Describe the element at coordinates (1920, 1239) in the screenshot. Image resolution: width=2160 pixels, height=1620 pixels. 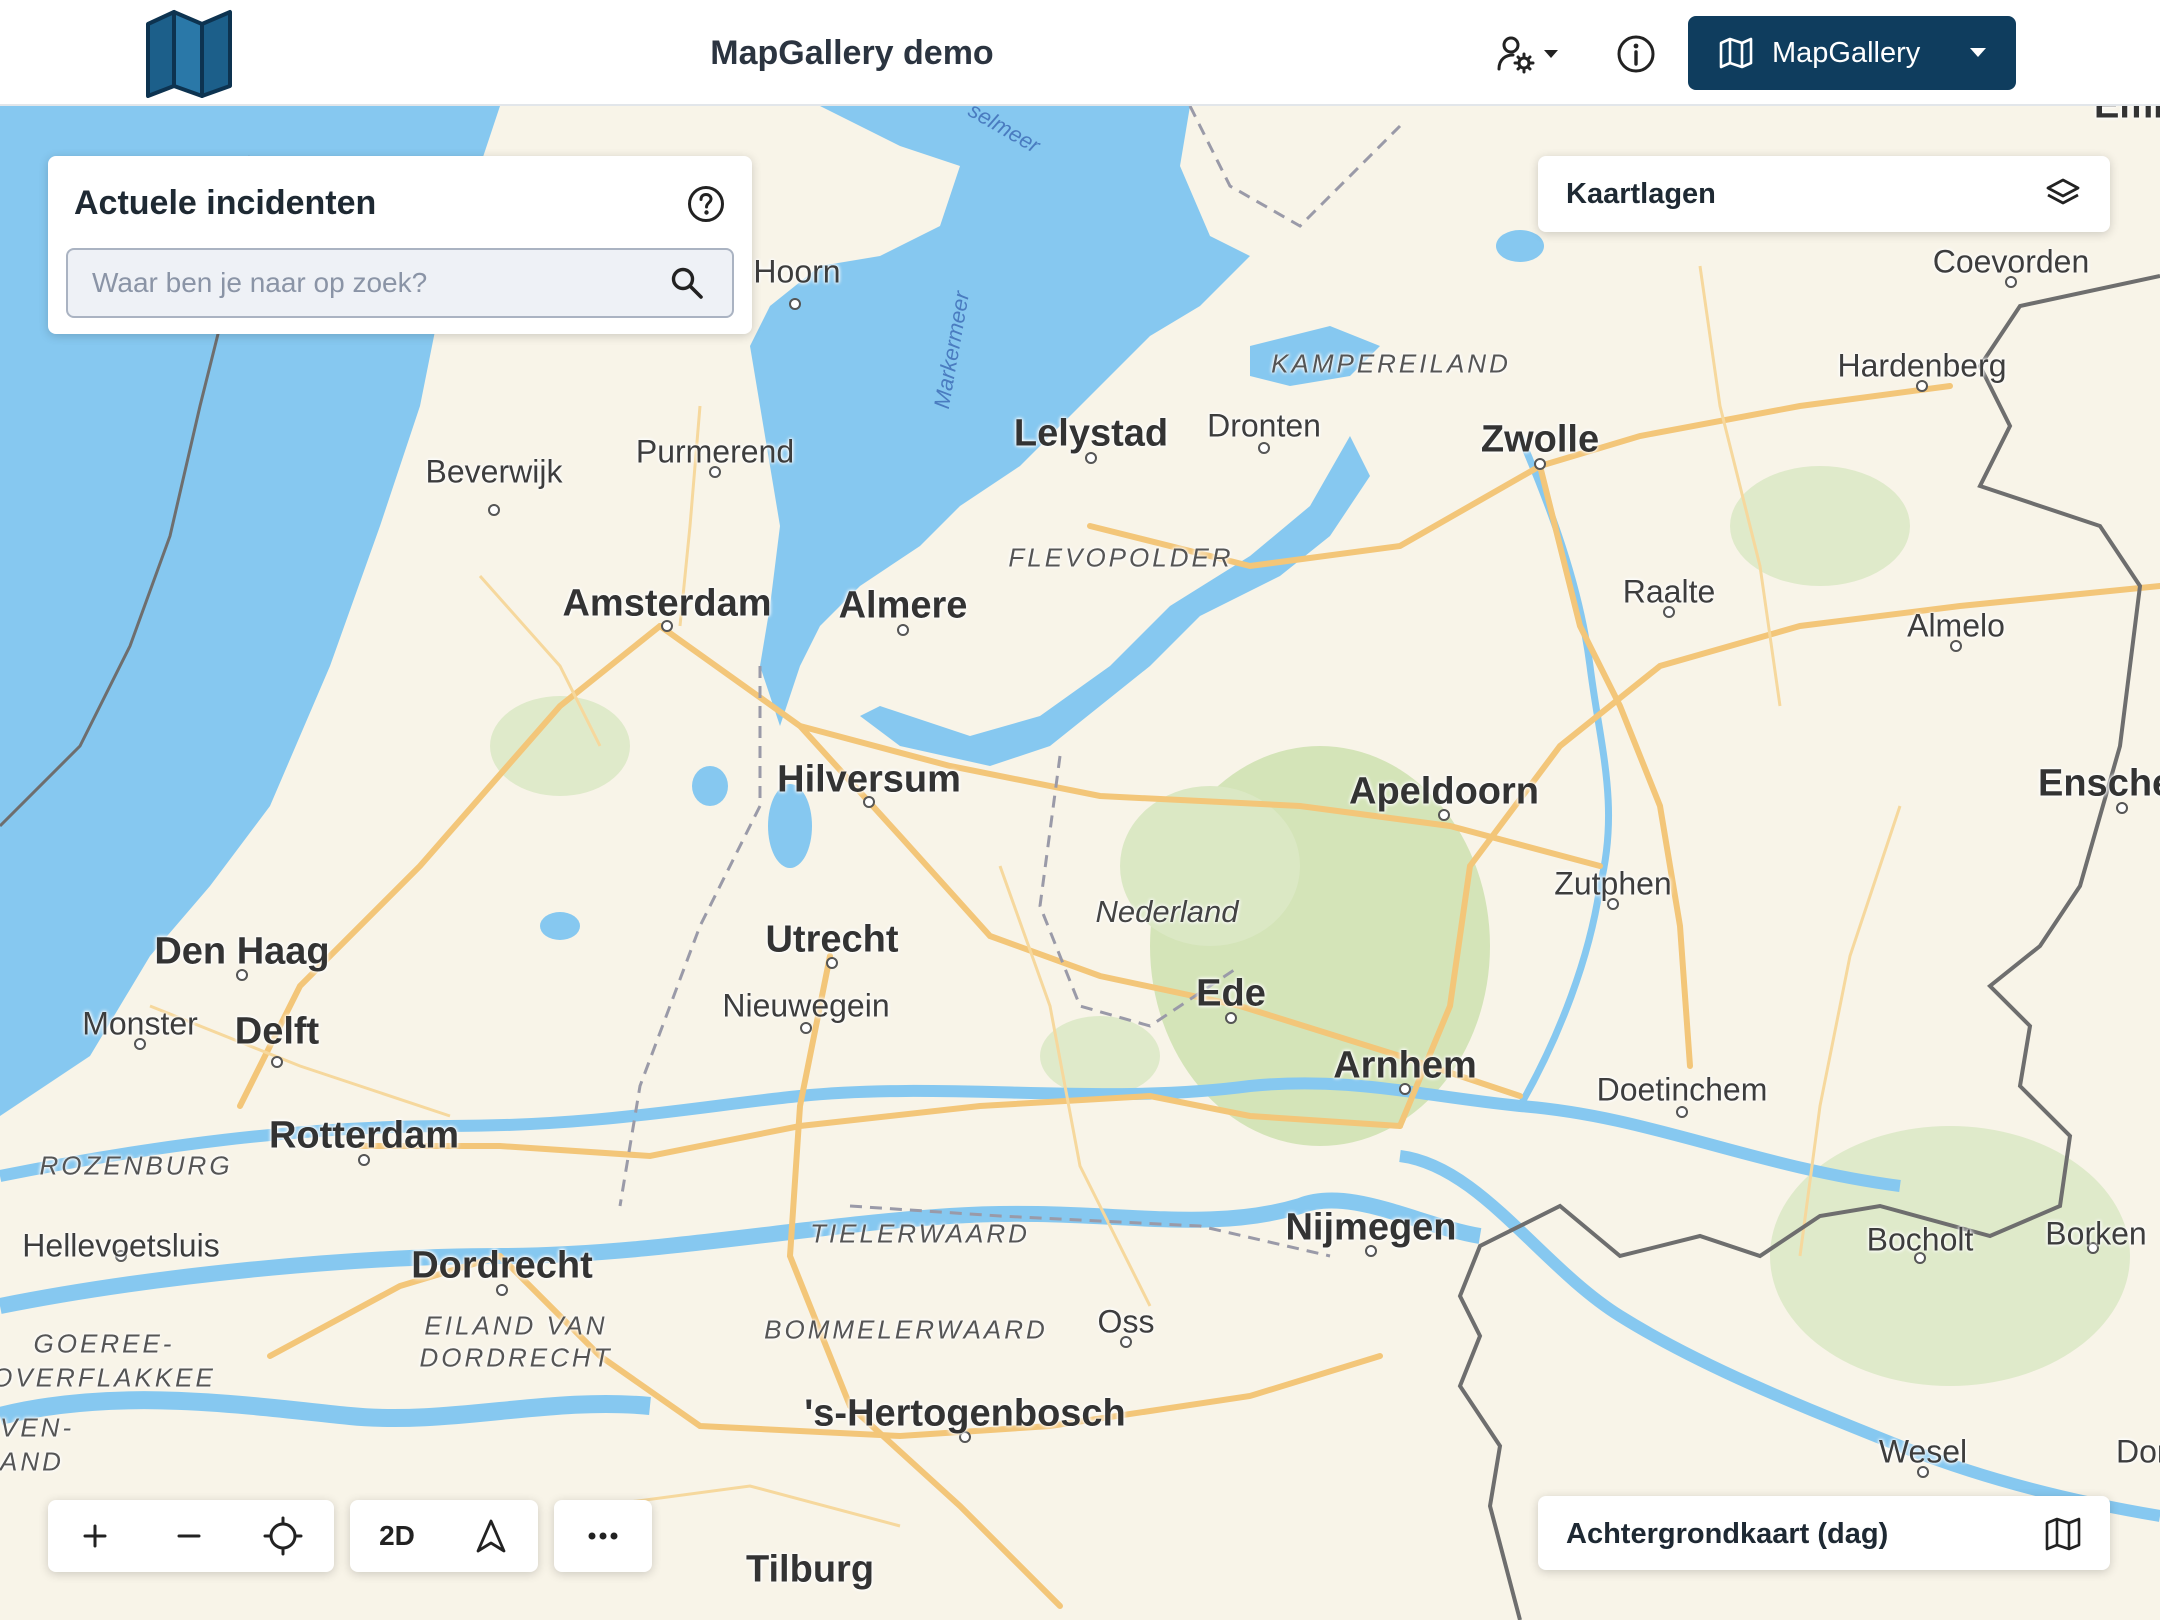
I see `map-label-town: Bocholt` at that location.